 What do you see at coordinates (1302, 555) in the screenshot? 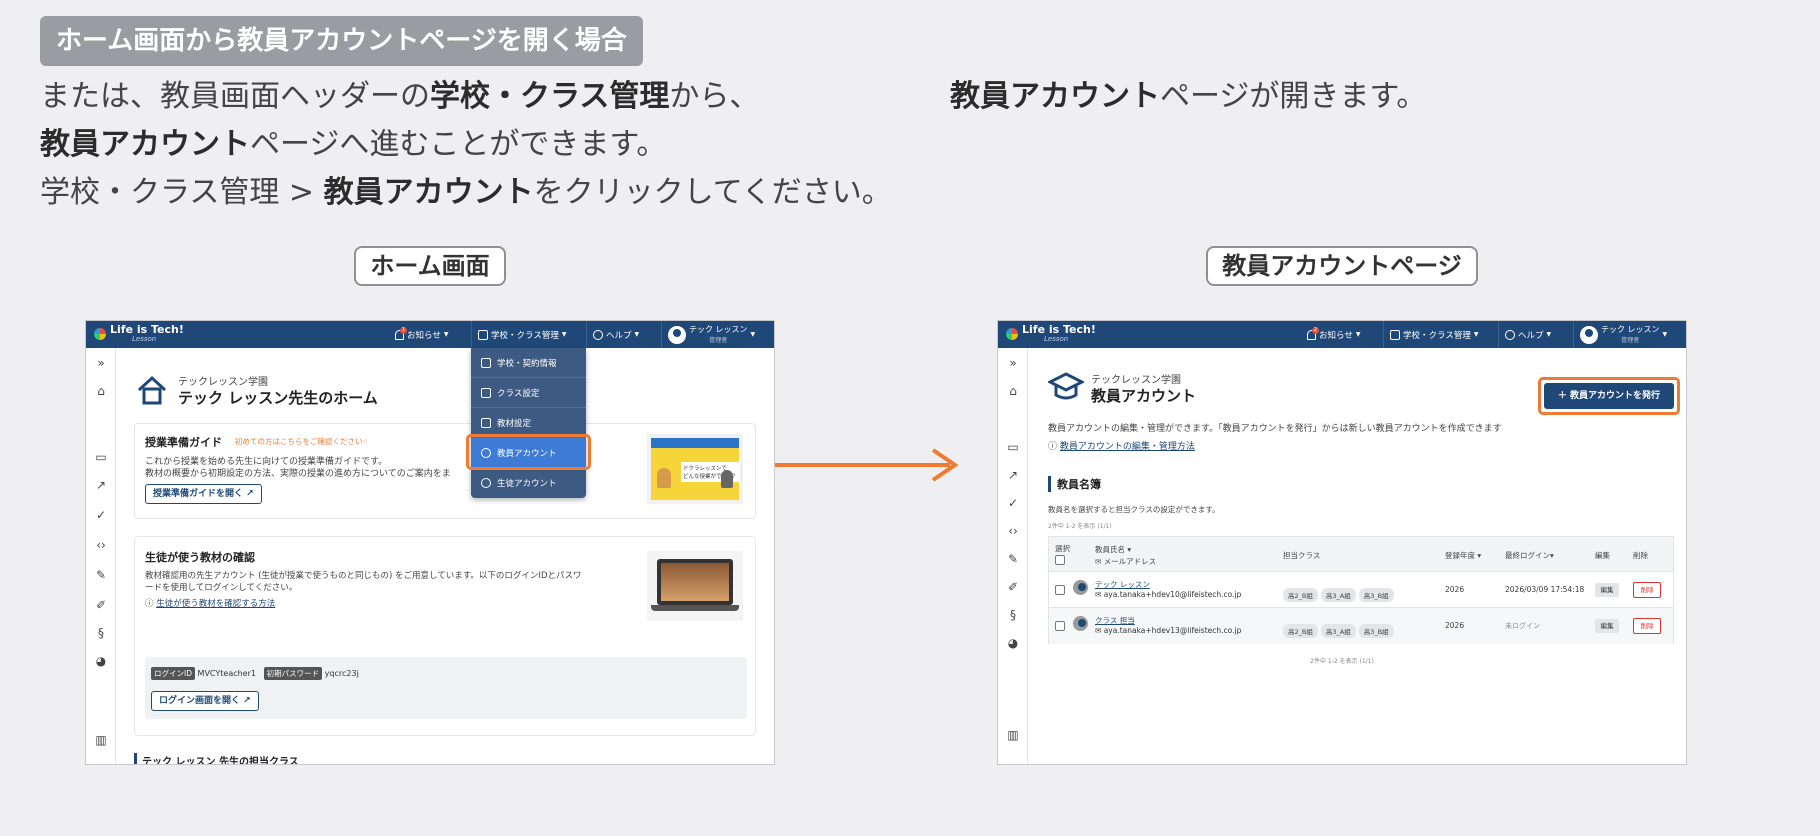
I see `col-classes: 担当クラス` at bounding box center [1302, 555].